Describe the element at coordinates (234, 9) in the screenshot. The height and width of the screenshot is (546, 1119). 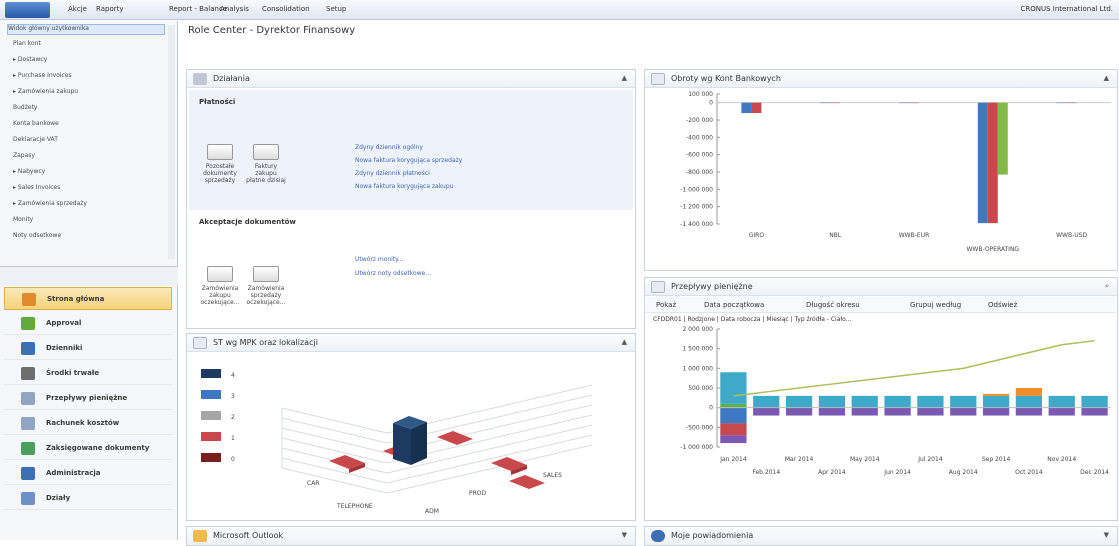
I see `menu-analysis: Analysis` at that location.